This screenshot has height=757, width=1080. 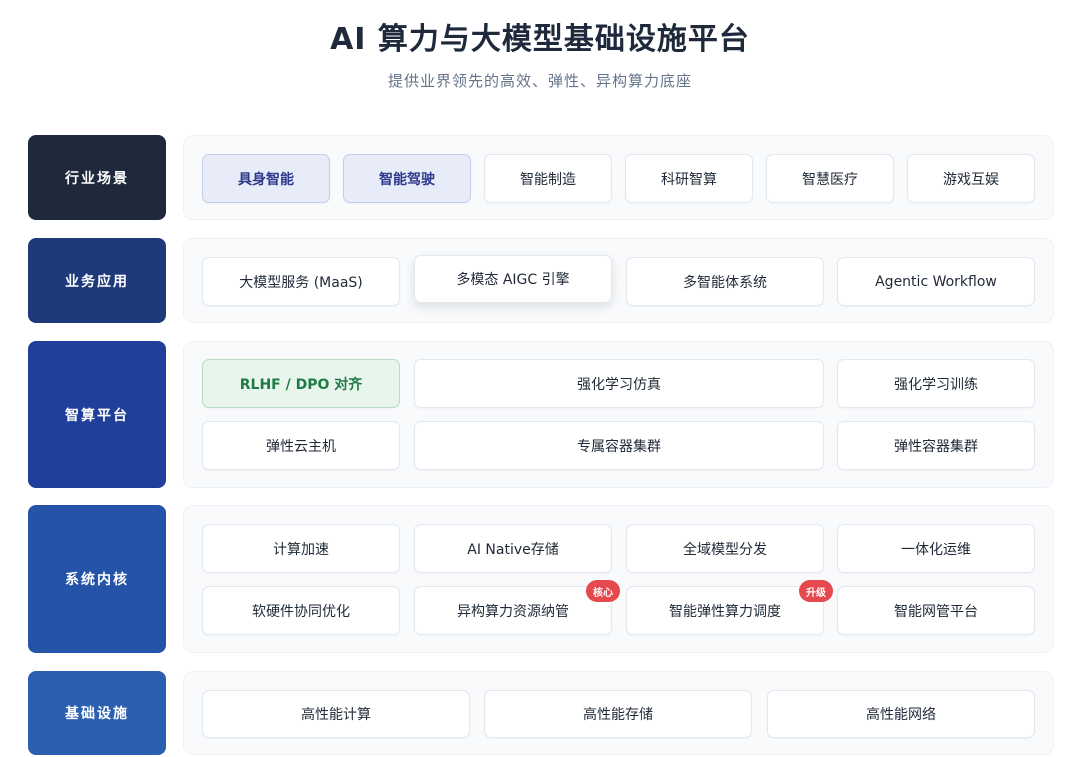 I want to click on platform-item-rl-training: 强化学习训练, so click(x=936, y=383).